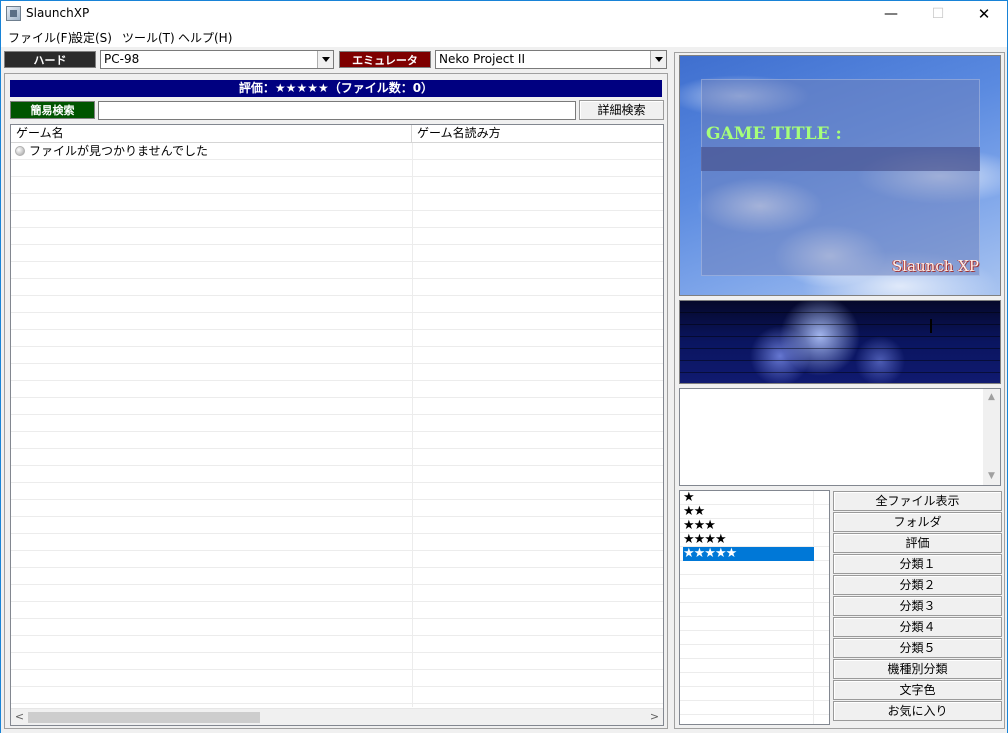 This screenshot has width=1008, height=733. What do you see at coordinates (705, 540) in the screenshot?
I see `list-item: ★★★★` at bounding box center [705, 540].